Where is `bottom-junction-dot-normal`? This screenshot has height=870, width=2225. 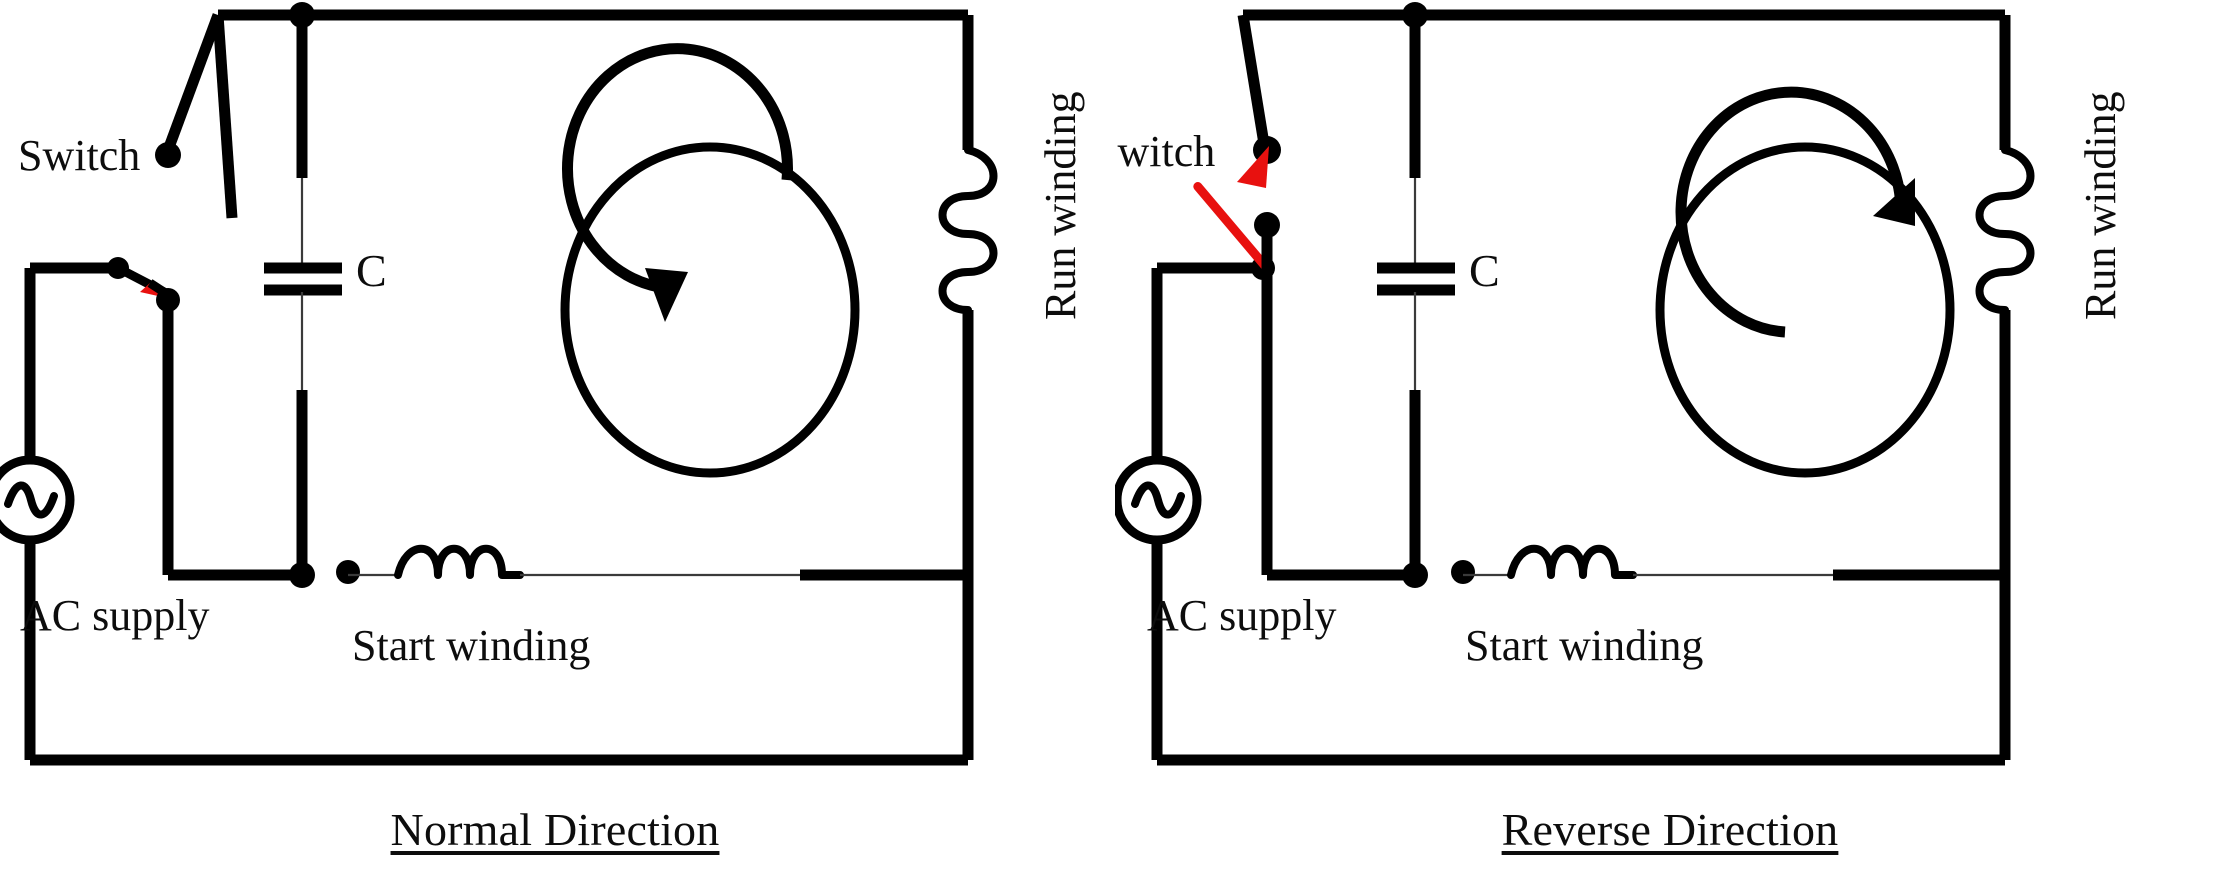
bottom-junction-dot-normal is located at coordinates (302, 575).